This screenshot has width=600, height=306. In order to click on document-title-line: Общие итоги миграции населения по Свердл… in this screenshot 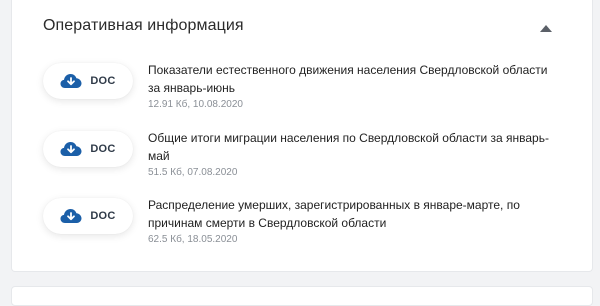, I will do `click(348, 138)`.